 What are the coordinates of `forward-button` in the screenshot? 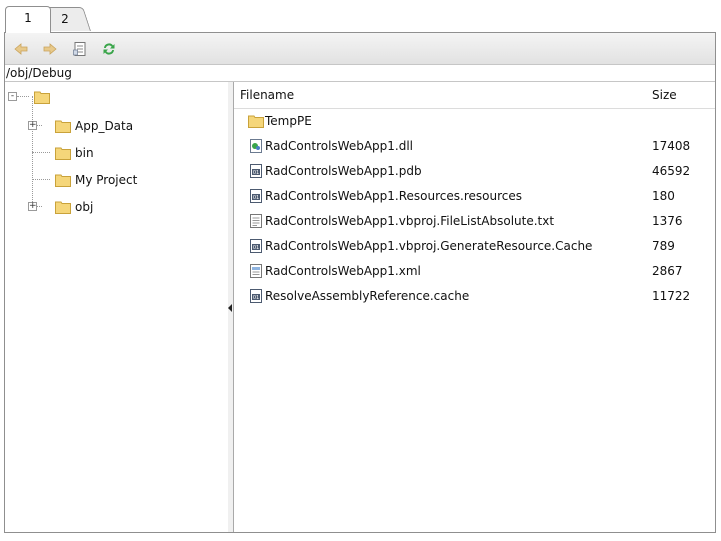 It's located at (50, 49).